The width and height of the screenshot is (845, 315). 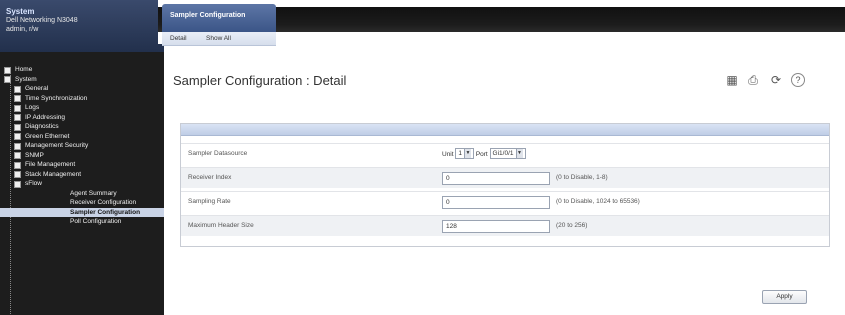 What do you see at coordinates (582, 177) in the screenshot?
I see `receiver-index-range: (0 to Disable, 1-8)` at bounding box center [582, 177].